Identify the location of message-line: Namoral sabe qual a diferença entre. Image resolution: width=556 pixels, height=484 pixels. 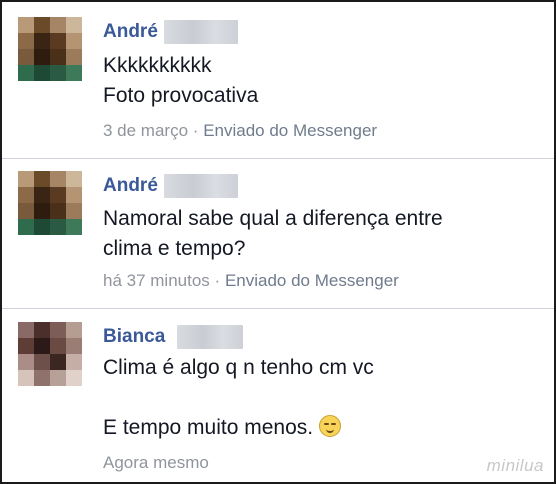
(273, 218).